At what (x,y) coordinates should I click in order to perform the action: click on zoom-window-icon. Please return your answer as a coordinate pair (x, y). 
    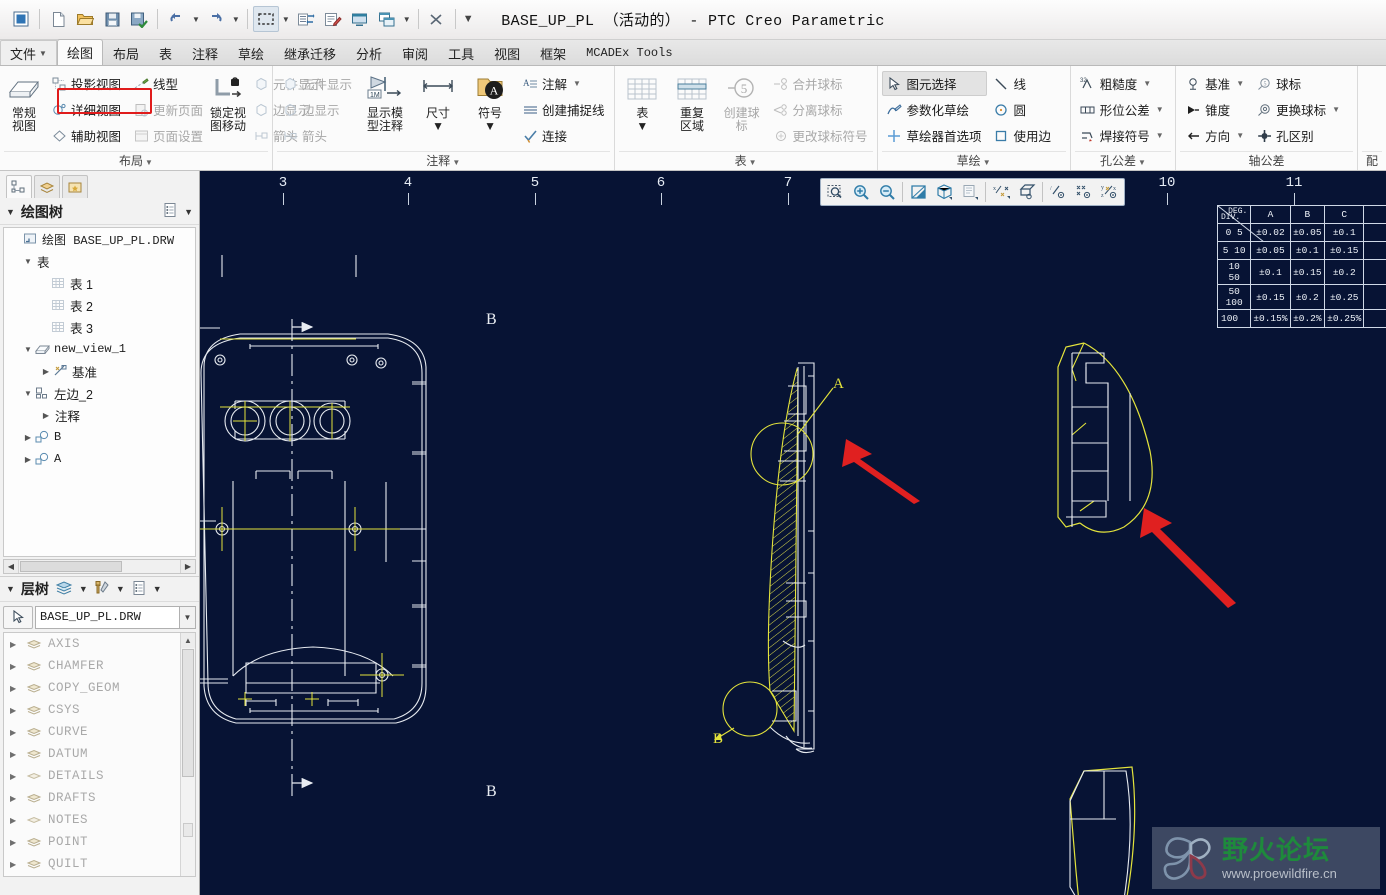
    Looking at the image, I should click on (835, 192).